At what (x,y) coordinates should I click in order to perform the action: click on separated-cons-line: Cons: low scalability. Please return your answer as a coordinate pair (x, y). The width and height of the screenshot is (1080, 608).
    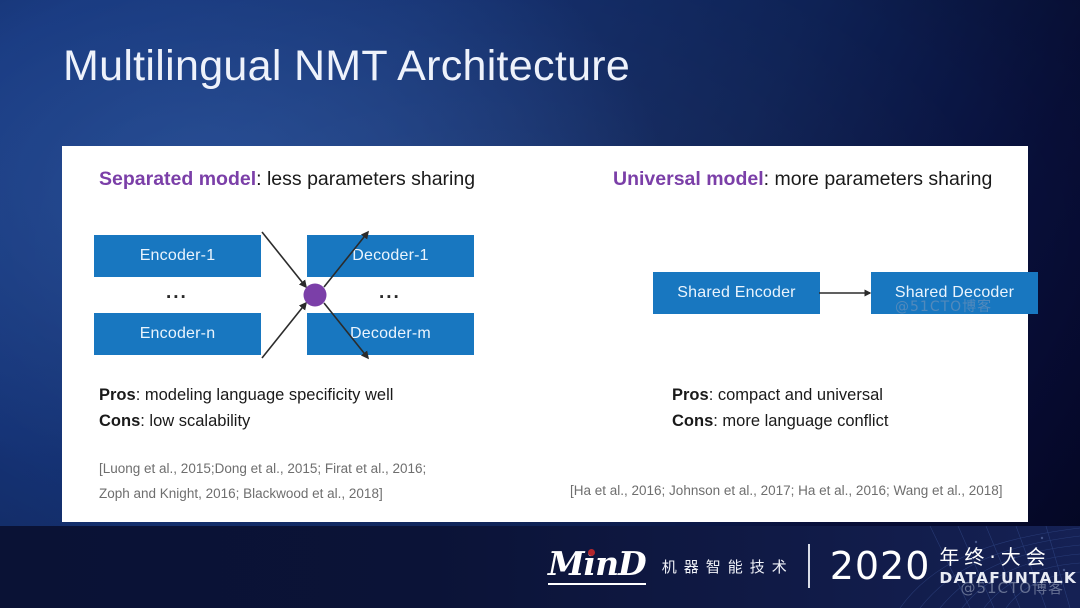
    Looking at the image, I should click on (246, 422).